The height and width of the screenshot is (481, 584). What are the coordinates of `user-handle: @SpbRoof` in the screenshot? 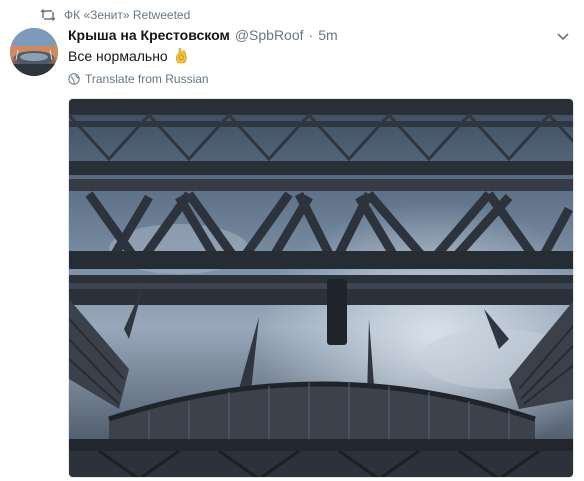 It's located at (269, 35).